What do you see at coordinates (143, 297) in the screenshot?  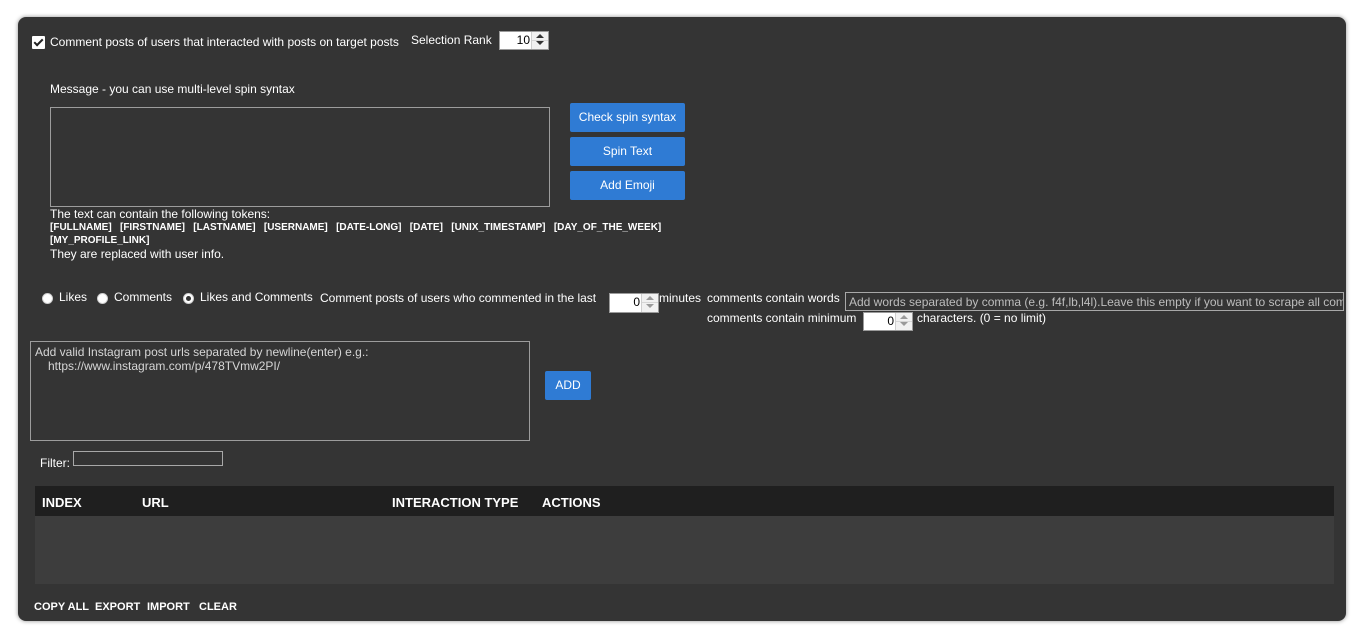 I see `comments-label: Comments` at bounding box center [143, 297].